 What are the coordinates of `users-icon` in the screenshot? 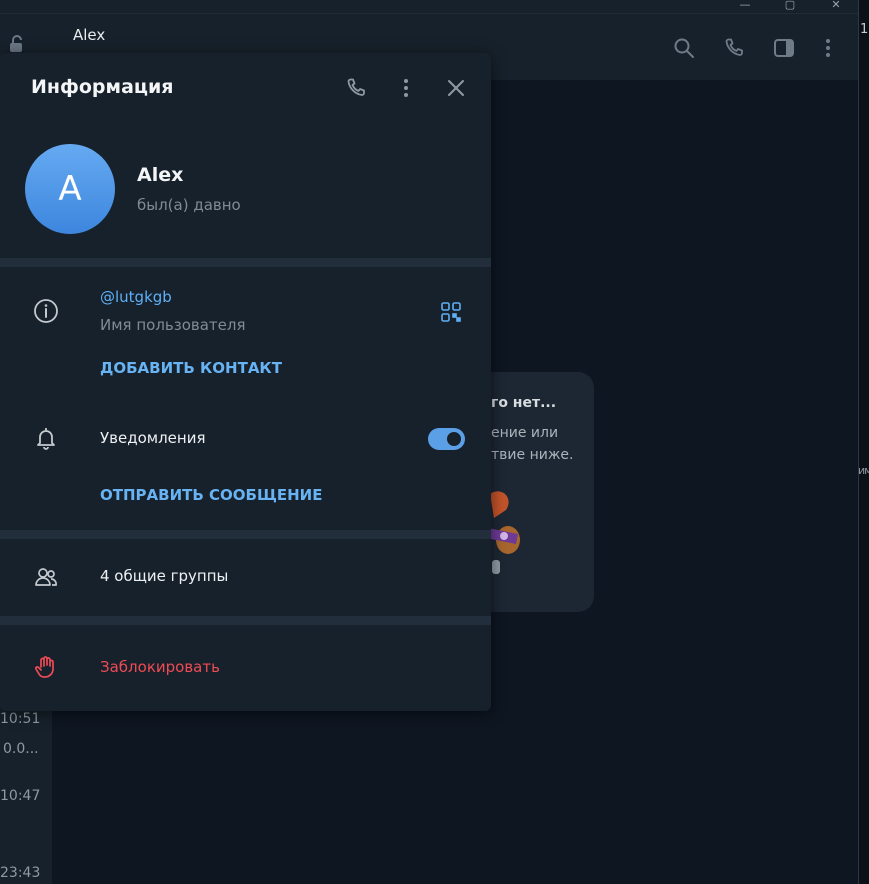 It's located at (46, 577).